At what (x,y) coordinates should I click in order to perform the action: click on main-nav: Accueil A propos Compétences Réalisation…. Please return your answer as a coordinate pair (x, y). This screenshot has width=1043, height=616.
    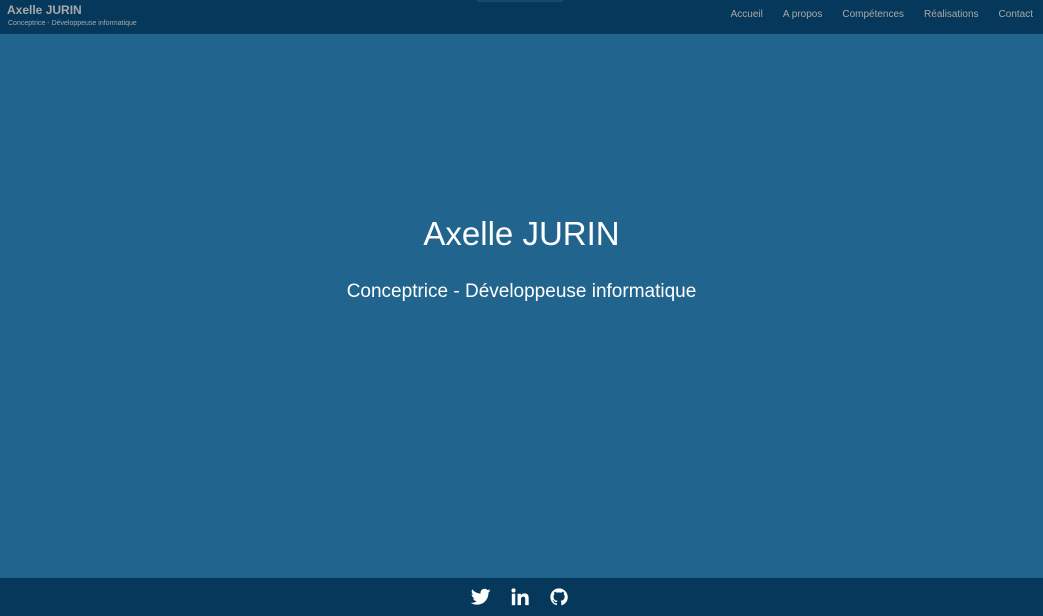
    Looking at the image, I should click on (882, 15).